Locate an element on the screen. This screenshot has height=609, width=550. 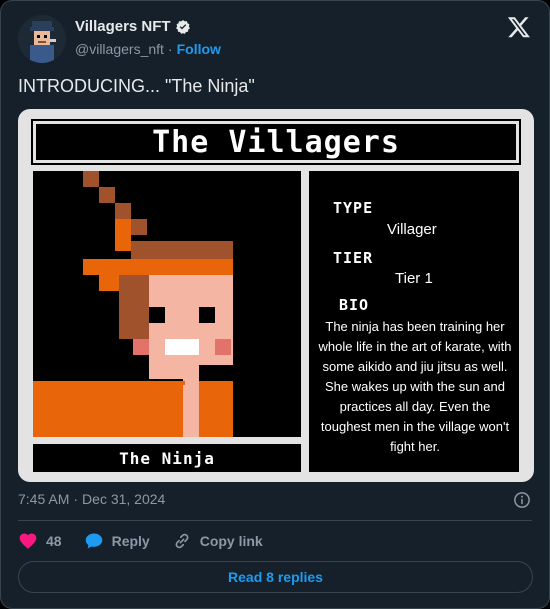
like-button: 48 is located at coordinates (40, 541).